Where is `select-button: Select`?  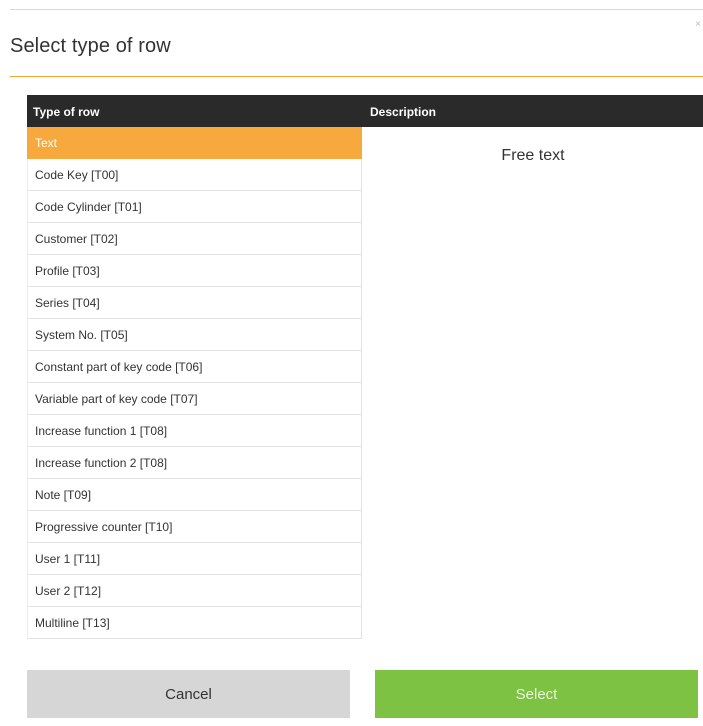
select-button: Select is located at coordinates (536, 694).